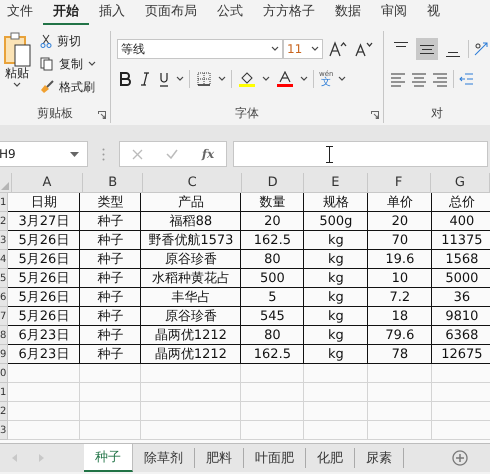 This screenshot has width=490, height=474. I want to click on table-cell: 400, so click(461, 221).